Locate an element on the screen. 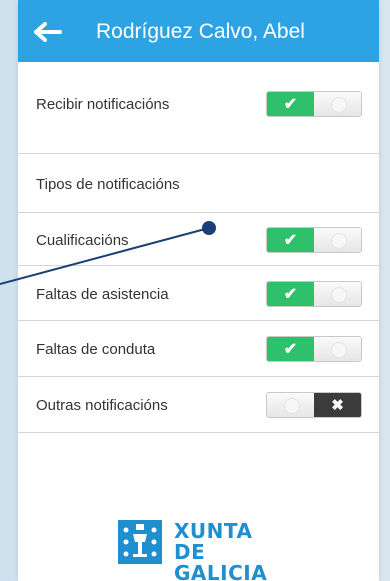 The height and width of the screenshot is (581, 390). xunta-logo: XUNTA DE GALICIA is located at coordinates (203, 549).